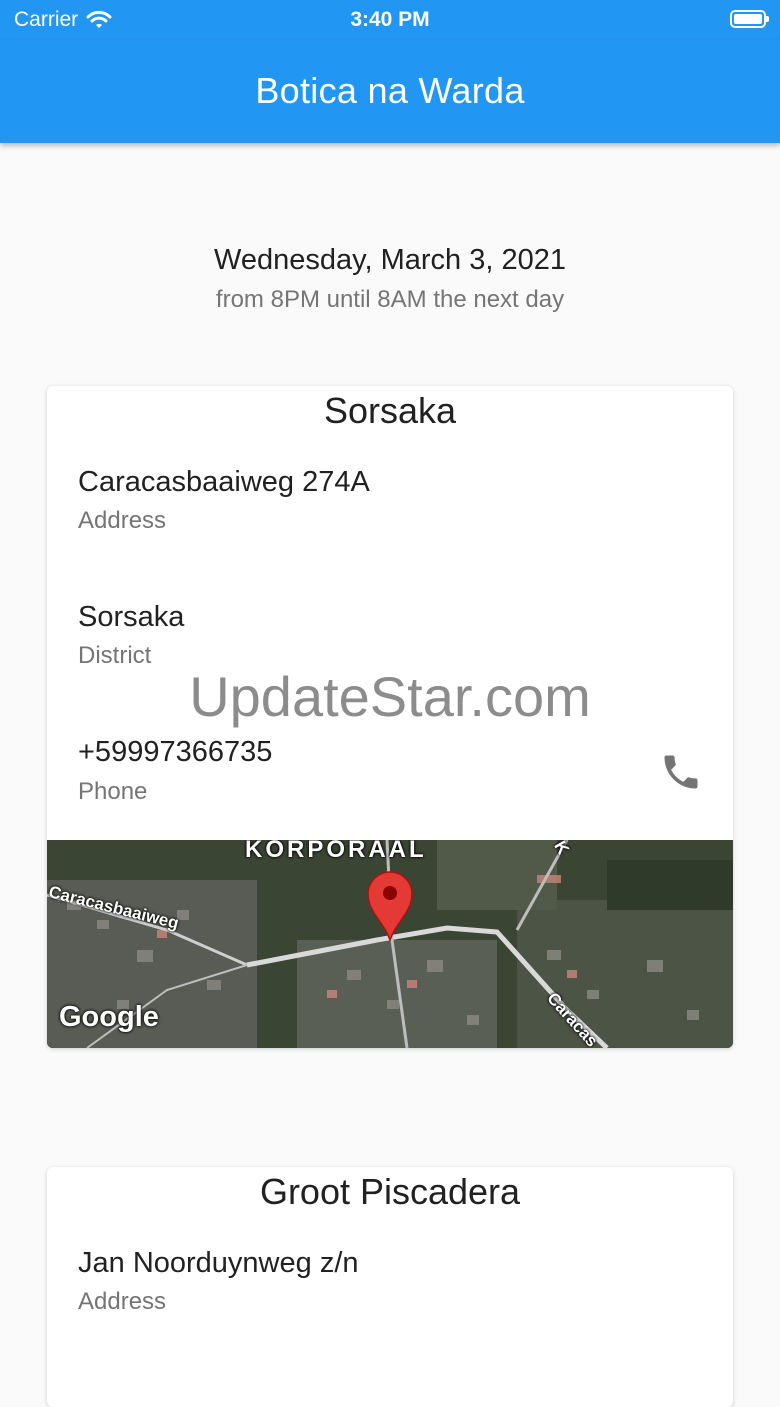 The width and height of the screenshot is (780, 1407). I want to click on address-value: Caracasbaaiweg 274A, so click(224, 482).